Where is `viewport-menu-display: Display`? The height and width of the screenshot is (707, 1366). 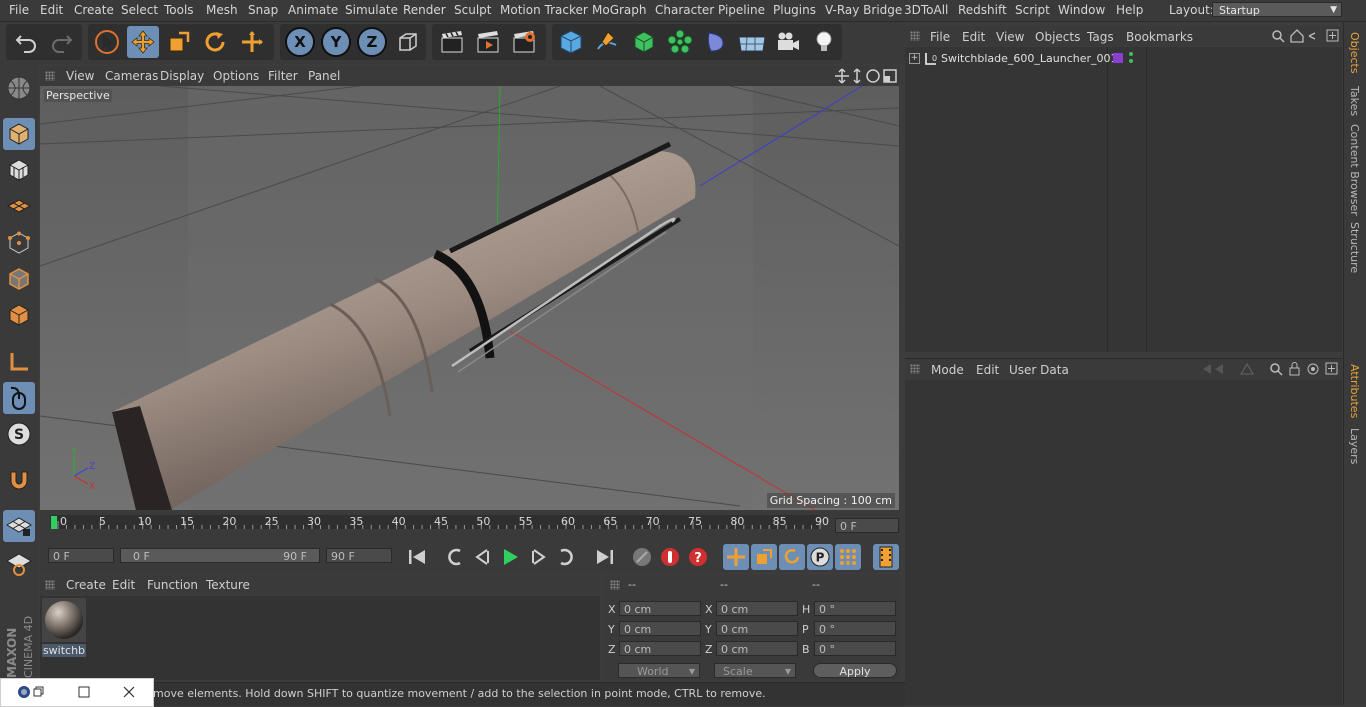 viewport-menu-display: Display is located at coordinates (182, 76).